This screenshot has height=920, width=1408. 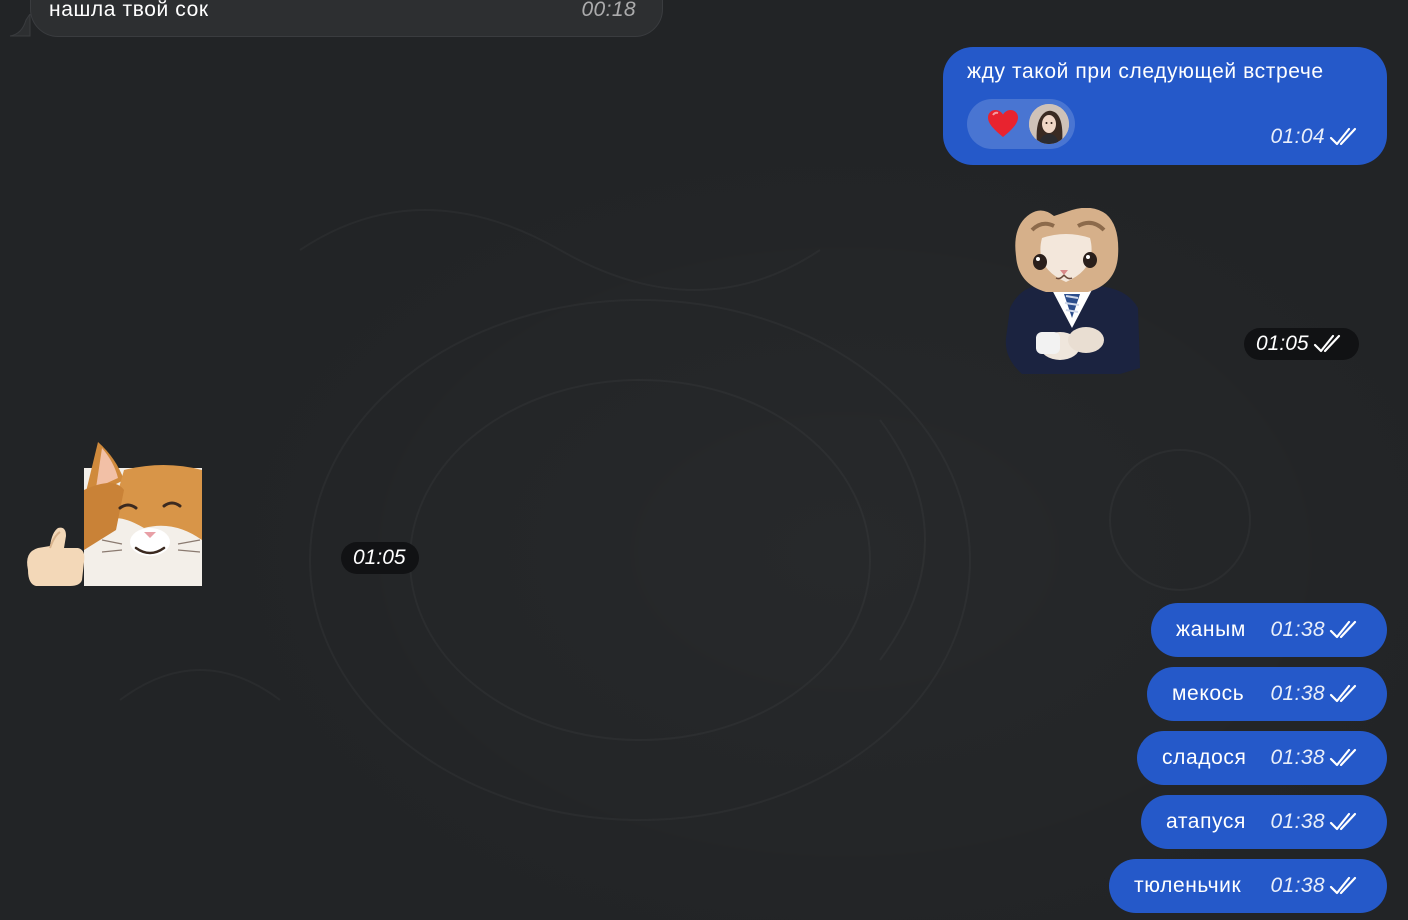 What do you see at coordinates (1269, 630) in the screenshot?
I see `outgoing-message: жаным 01:38` at bounding box center [1269, 630].